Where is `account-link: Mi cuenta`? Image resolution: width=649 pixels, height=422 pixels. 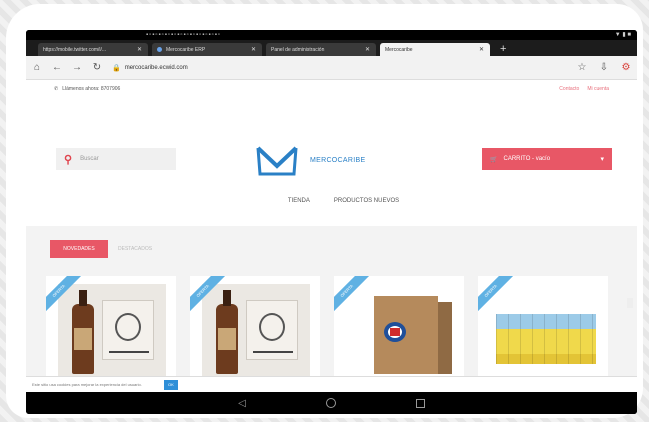 account-link: Mi cuenta is located at coordinates (598, 89).